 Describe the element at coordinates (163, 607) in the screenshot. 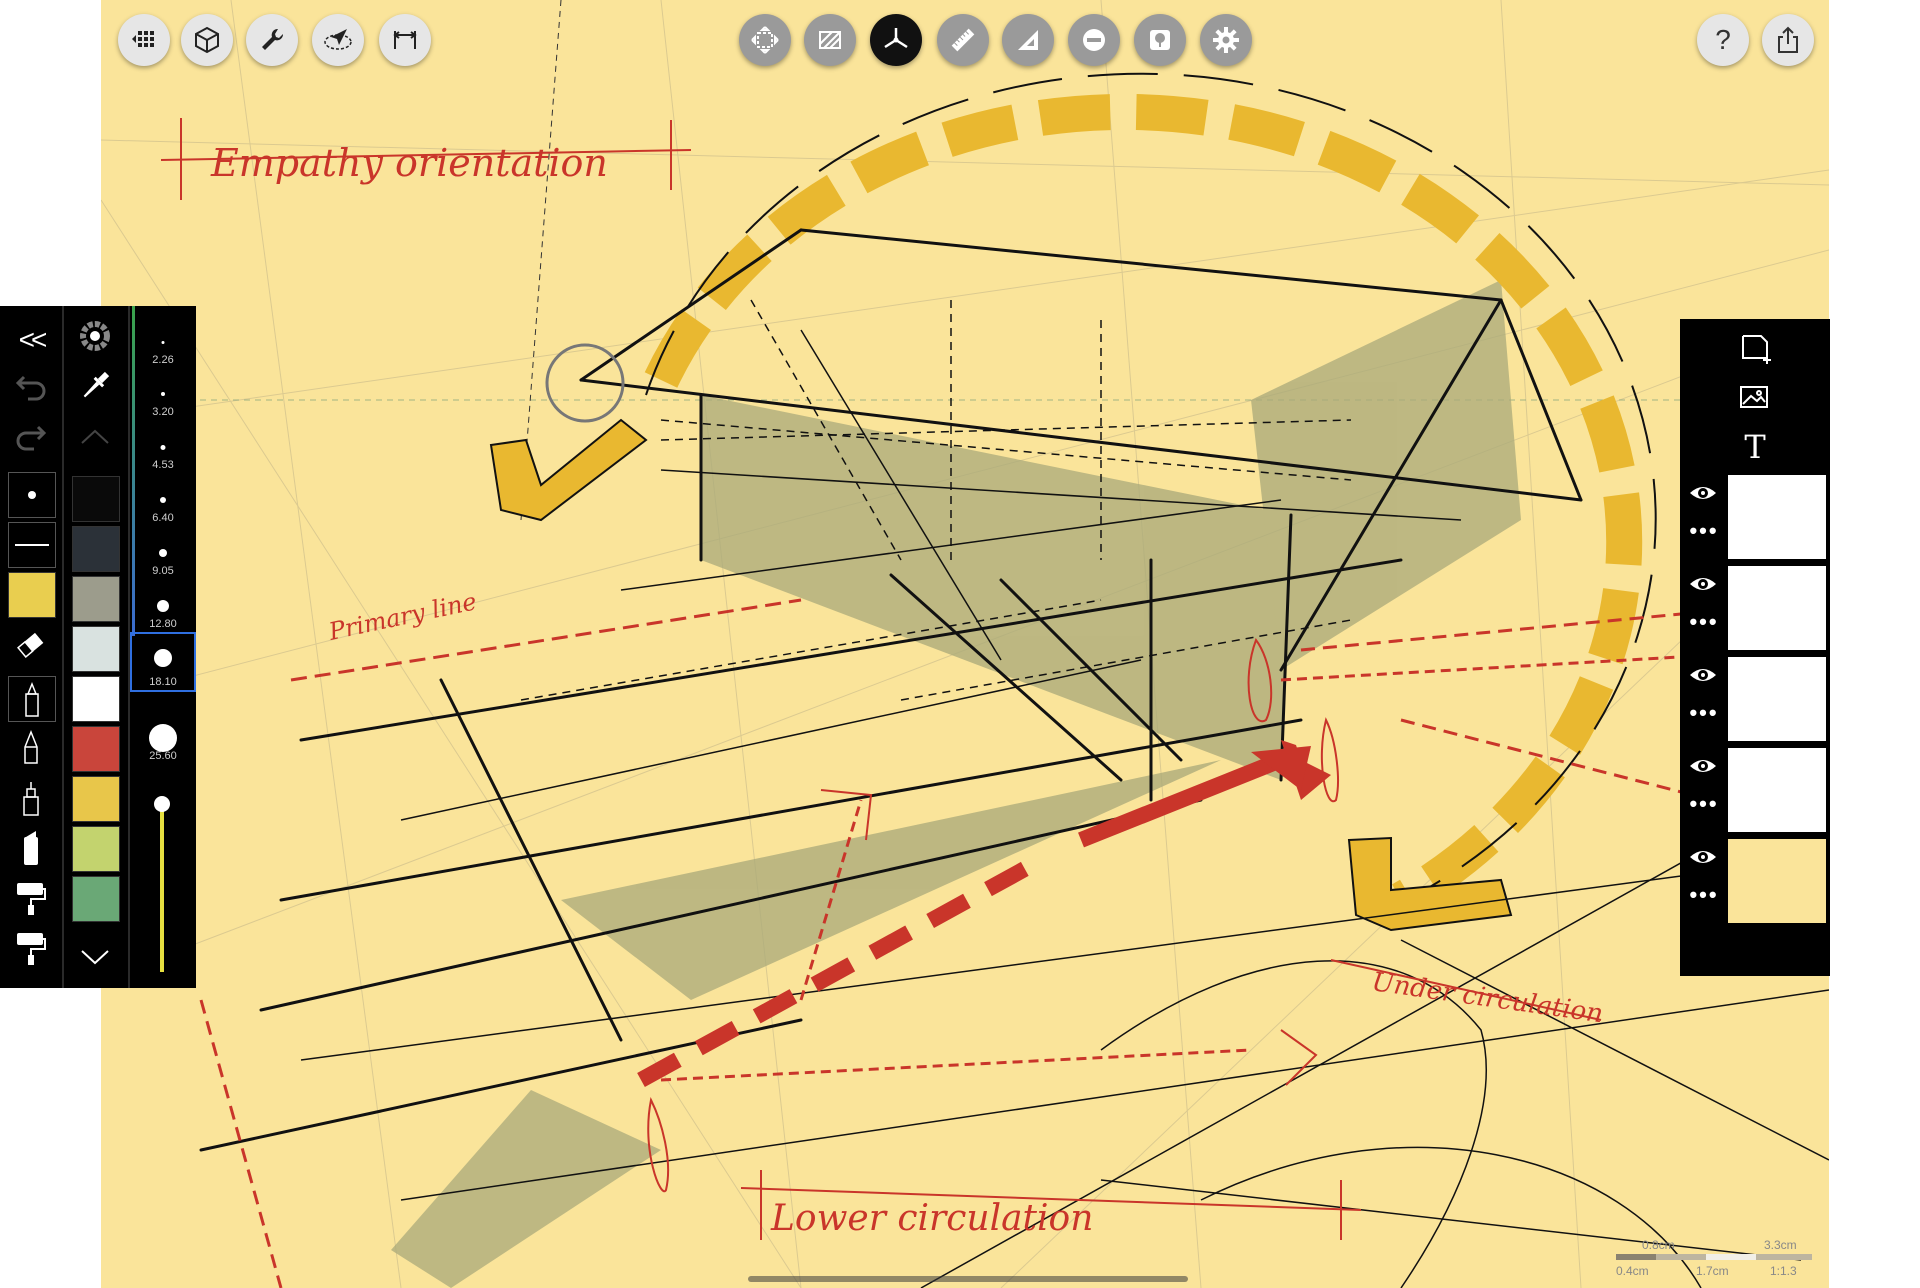

I see `brush-size-option: 12.80` at that location.